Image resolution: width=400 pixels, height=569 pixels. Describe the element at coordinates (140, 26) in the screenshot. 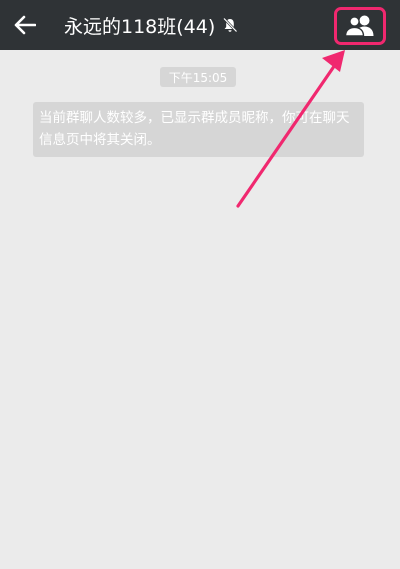

I see `chat-title: 永远的118班(44)` at that location.